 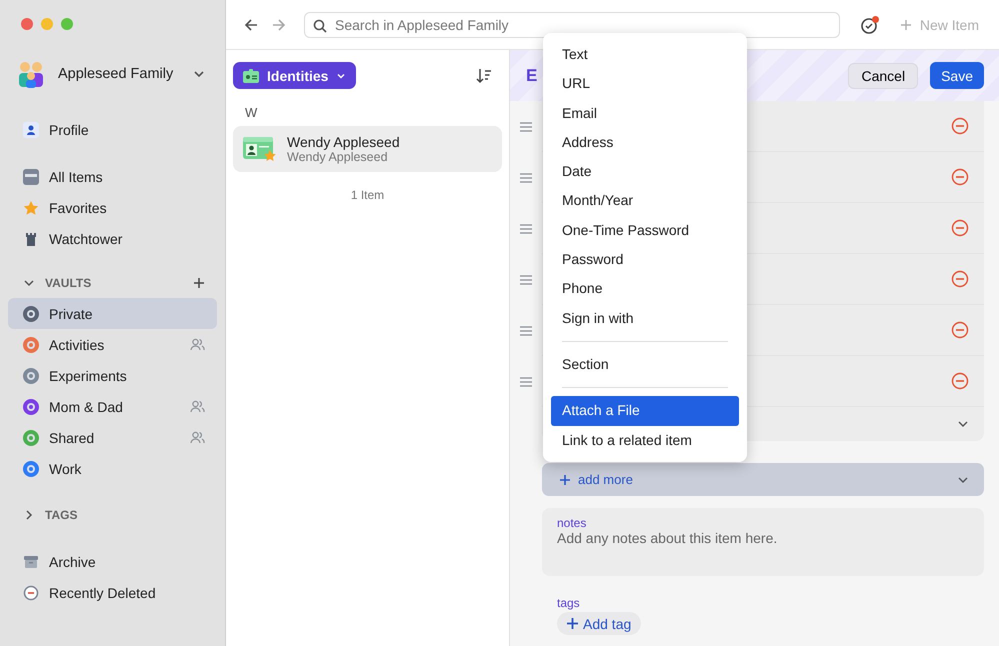 What do you see at coordinates (645, 171) in the screenshot?
I see `menu-item: Date` at bounding box center [645, 171].